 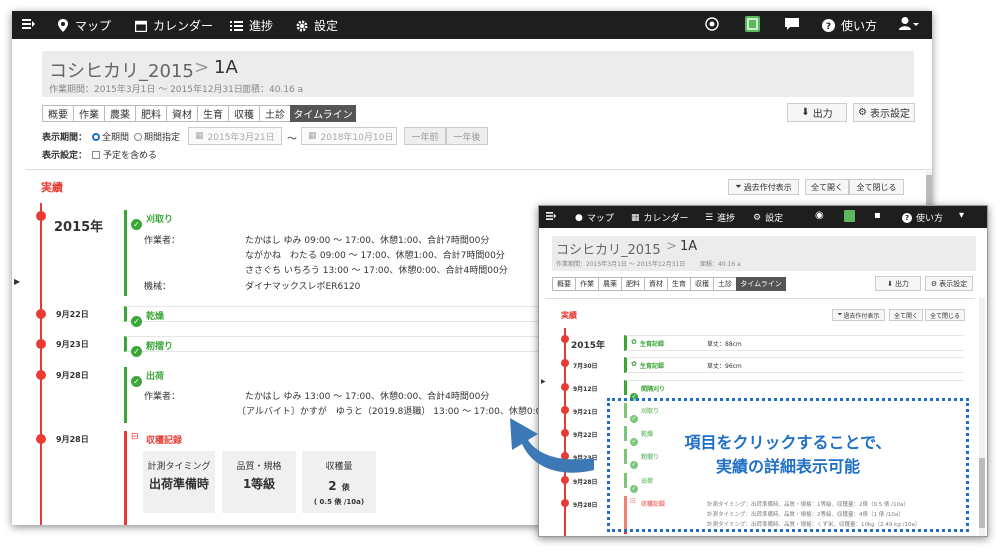 I want to click on top-navbar: ● マップ ▦ カレンダー ☰ 進捗 ⚙ 設定 ◉ ▪ ? 使い方 ▾, so click(x=763, y=217).